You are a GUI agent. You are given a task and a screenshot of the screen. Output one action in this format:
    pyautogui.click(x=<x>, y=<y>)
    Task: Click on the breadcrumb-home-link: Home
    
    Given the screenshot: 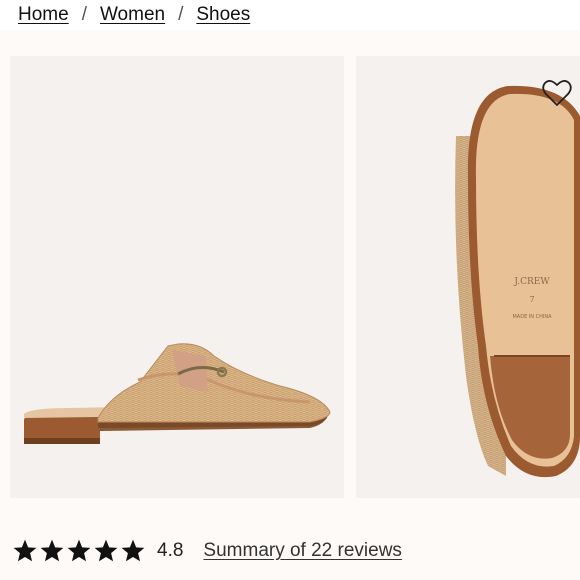 What is the action you would take?
    pyautogui.click(x=43, y=15)
    